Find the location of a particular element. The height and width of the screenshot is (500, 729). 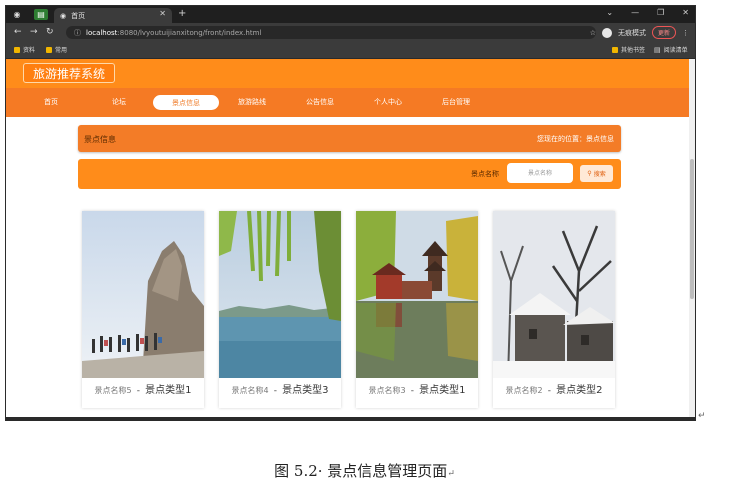

bookmark-folder: 常用 is located at coordinates (56, 49).